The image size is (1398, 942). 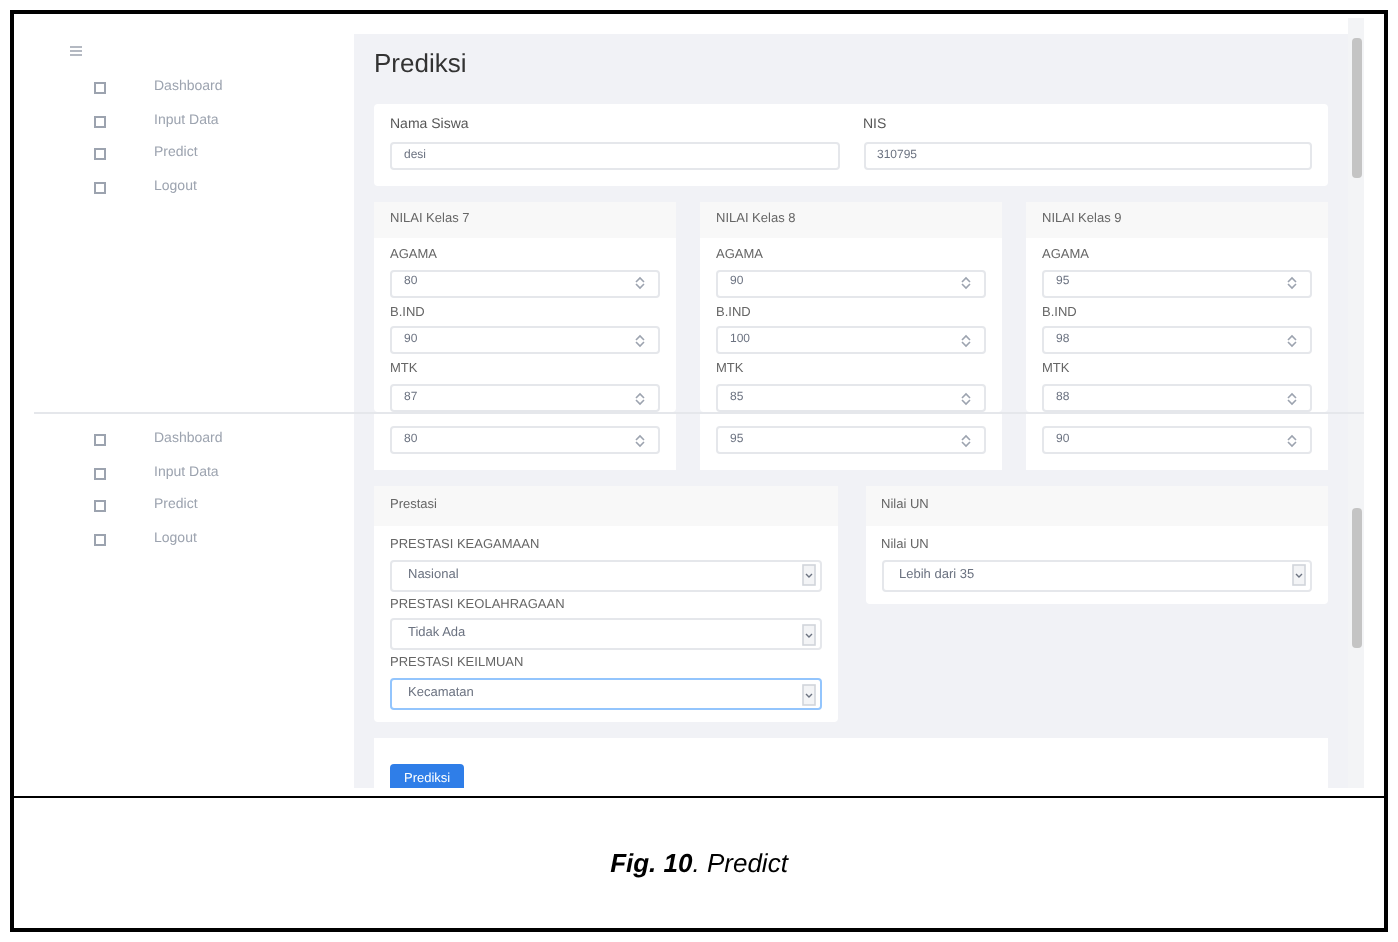 I want to click on figure-caption: Fig. 10. Predict, so click(x=699, y=863).